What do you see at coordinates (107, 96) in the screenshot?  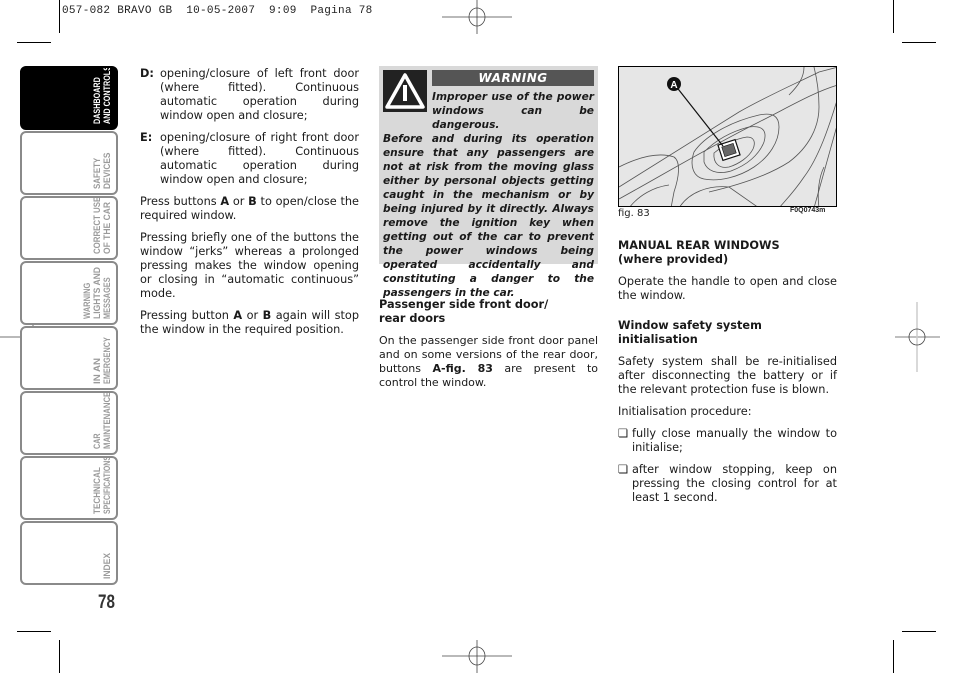 I see `sidebar-tab-label: AND CONTROLS` at bounding box center [107, 96].